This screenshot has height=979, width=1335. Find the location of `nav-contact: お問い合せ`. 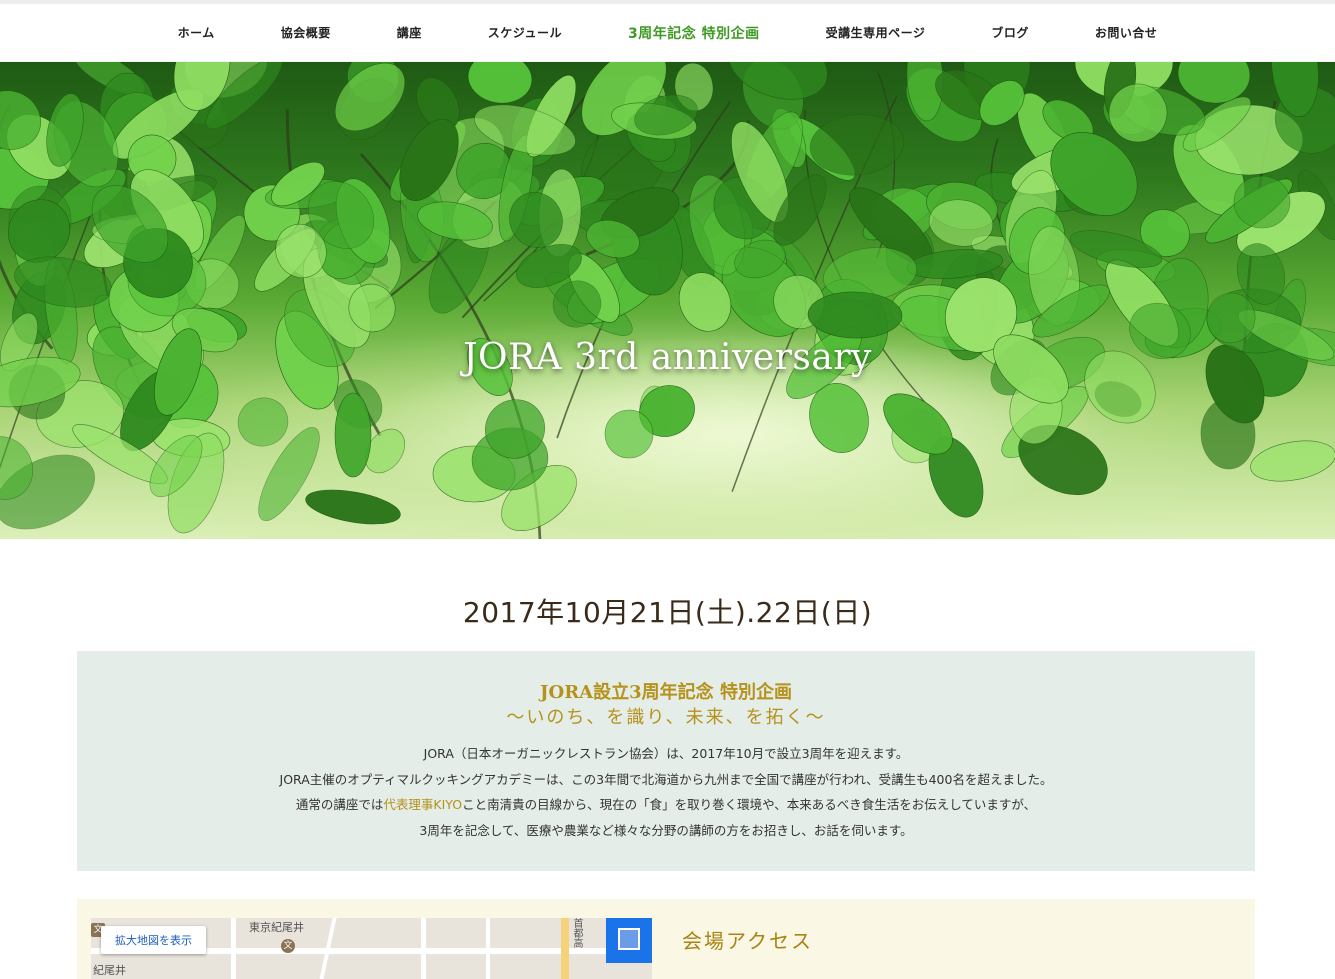

nav-contact: お問い合せ is located at coordinates (1126, 32).